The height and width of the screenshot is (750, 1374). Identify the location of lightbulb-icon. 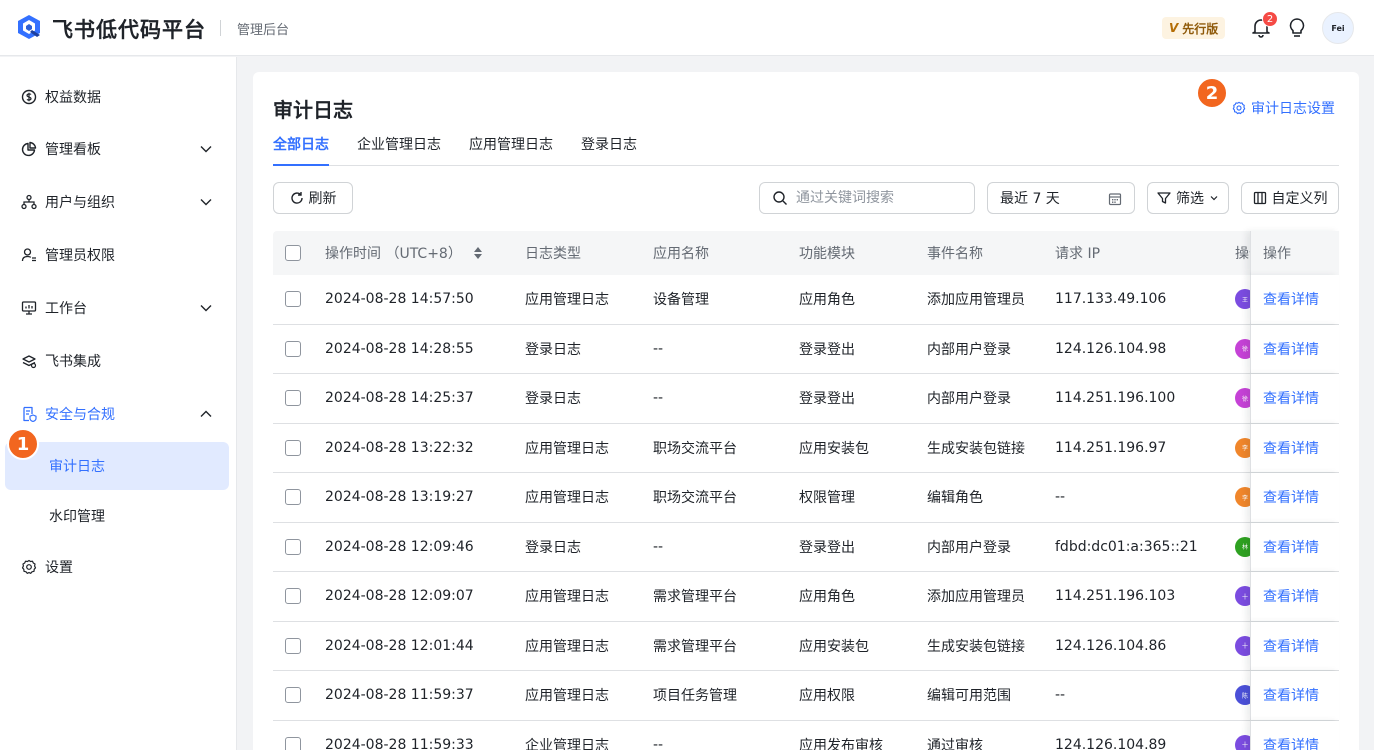
(1297, 28).